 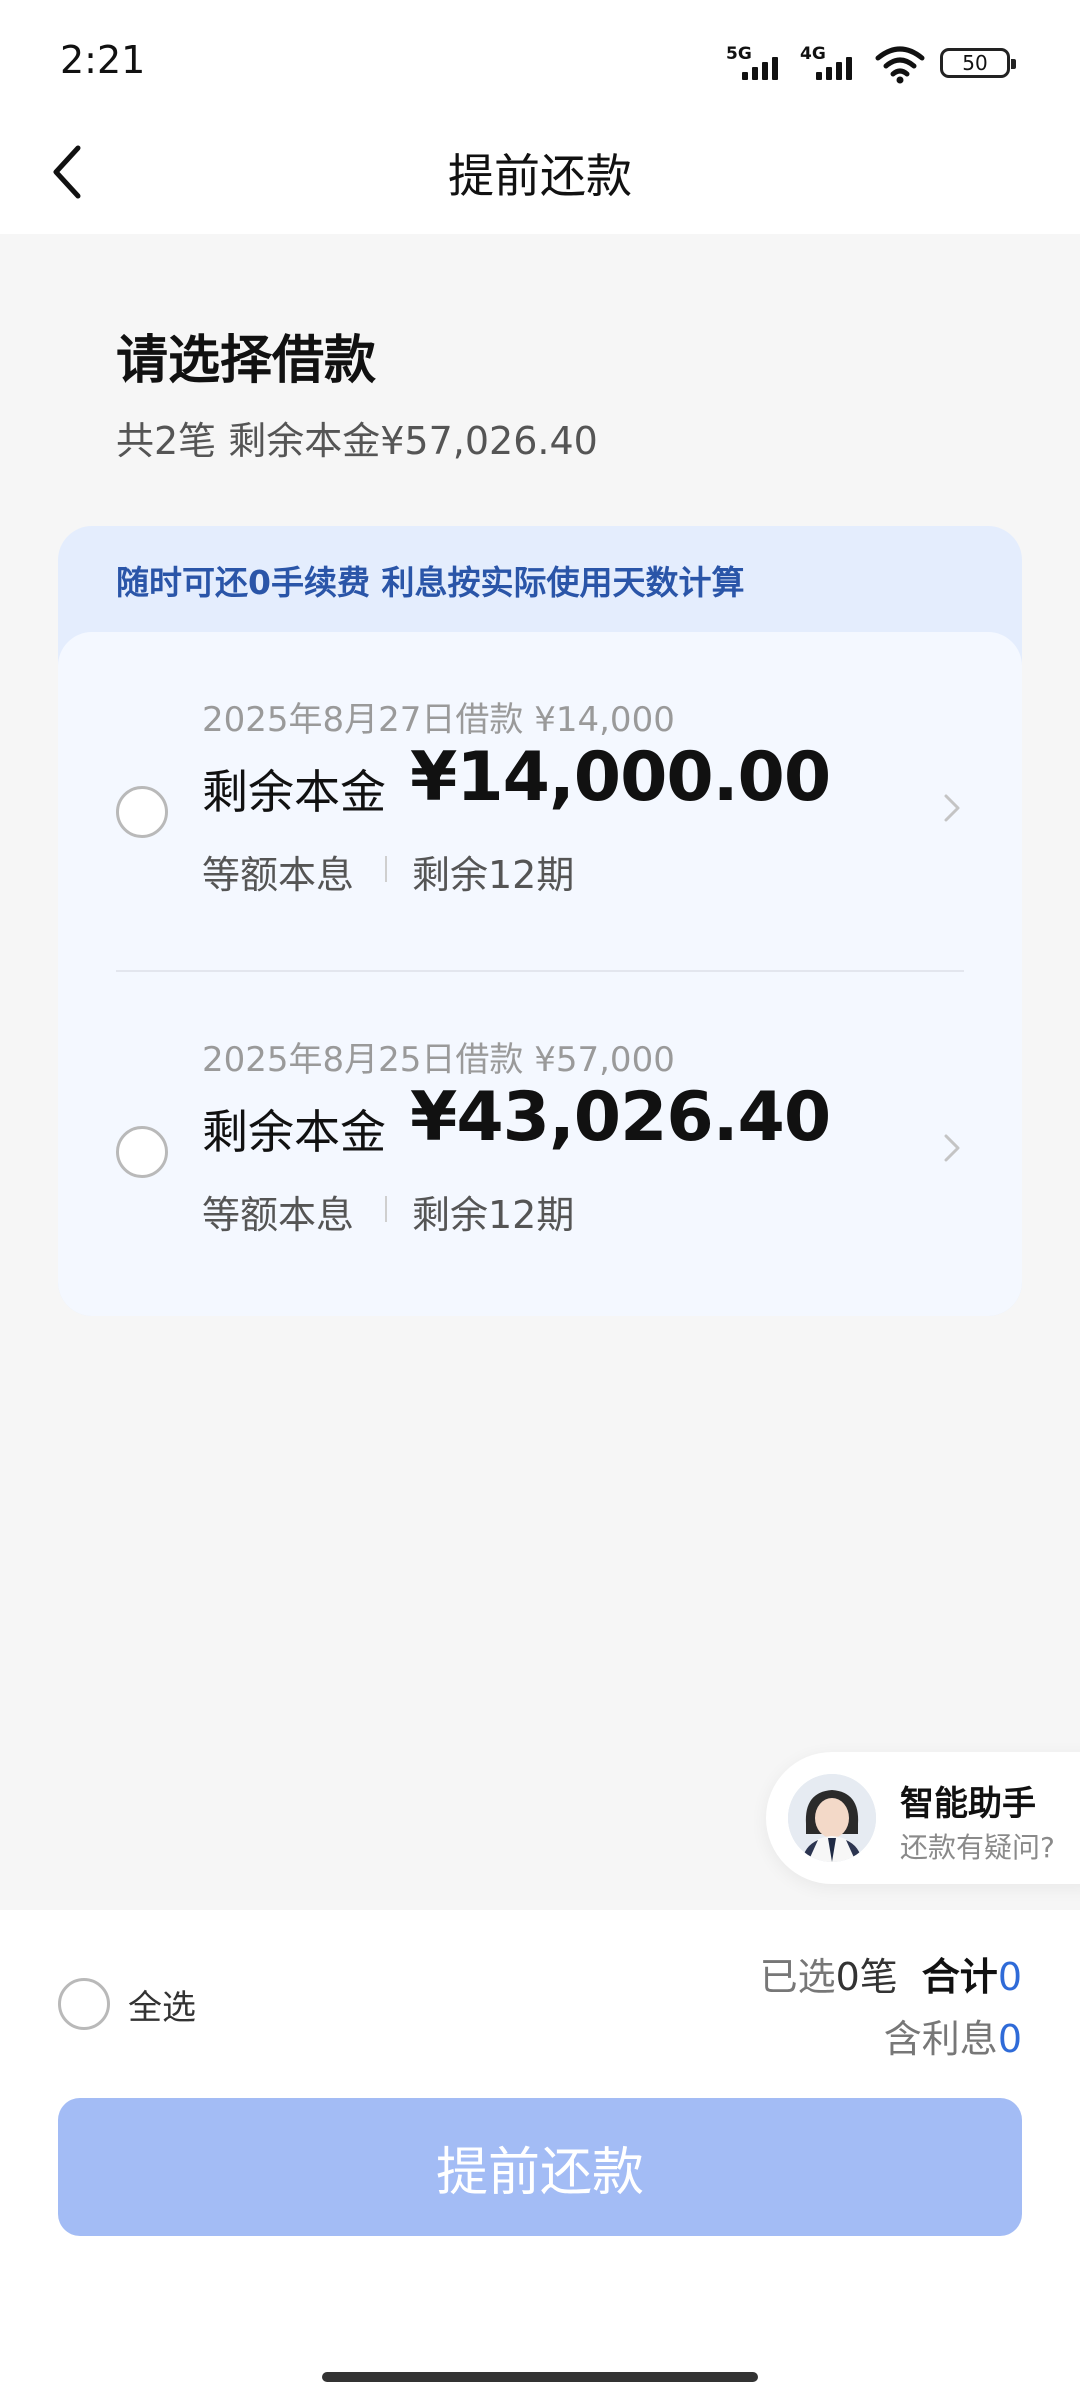 I want to click on wifi-icon, so click(x=900, y=65).